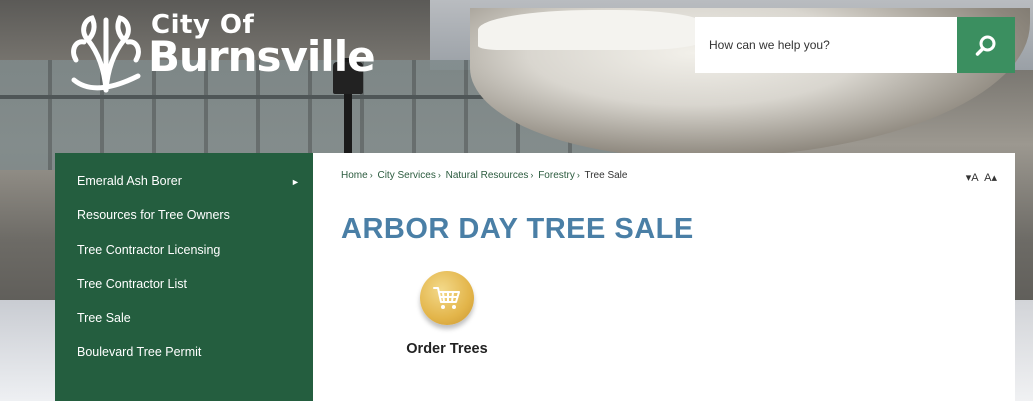 This screenshot has height=401, width=1033. What do you see at coordinates (972, 178) in the screenshot?
I see `decrease-text-button: ▾A` at bounding box center [972, 178].